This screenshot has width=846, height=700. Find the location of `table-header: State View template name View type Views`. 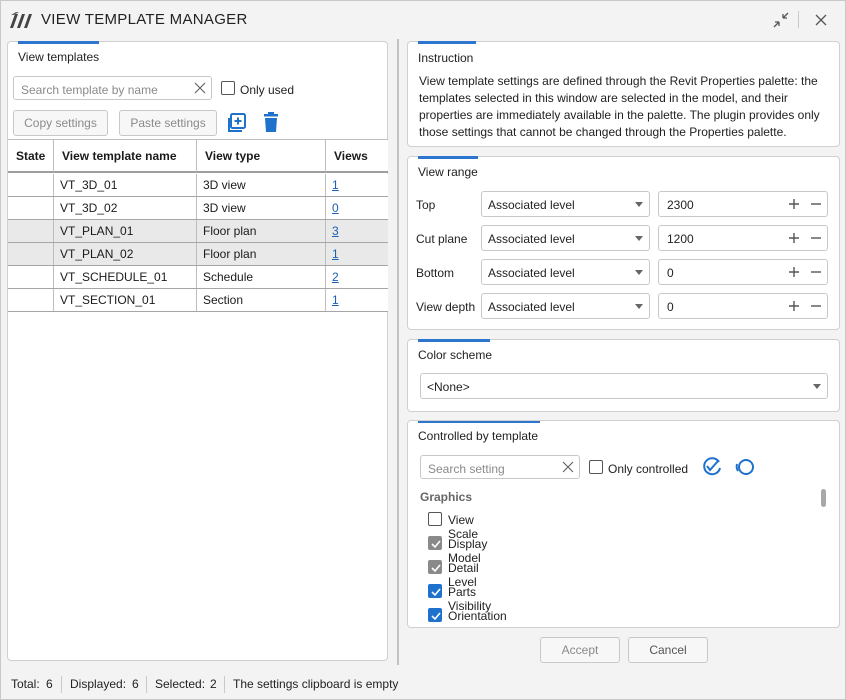

table-header: State View template name View type Views is located at coordinates (198, 156).